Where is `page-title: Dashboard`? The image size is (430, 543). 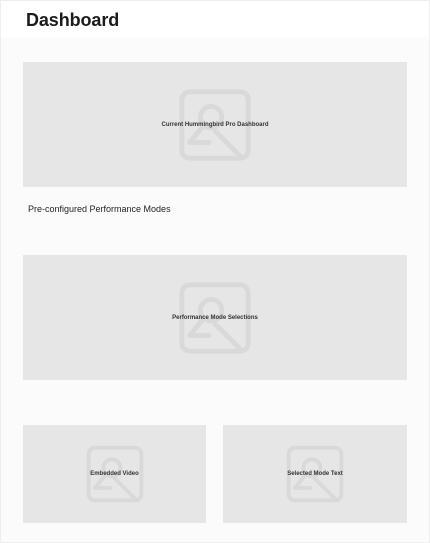 page-title: Dashboard is located at coordinates (73, 20).